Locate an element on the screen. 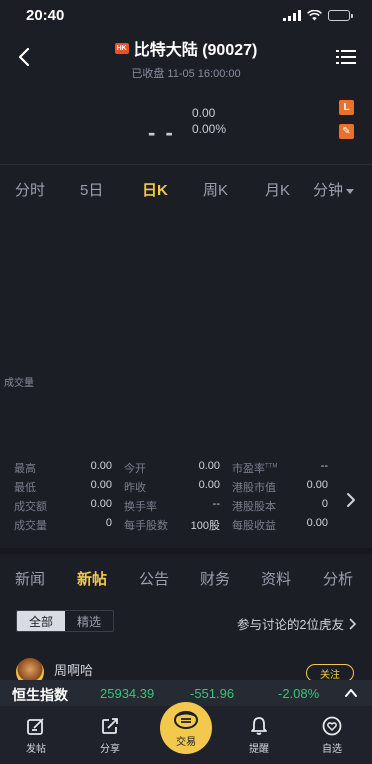 The image size is (372, 764). last-price: - - is located at coordinates (161, 132).